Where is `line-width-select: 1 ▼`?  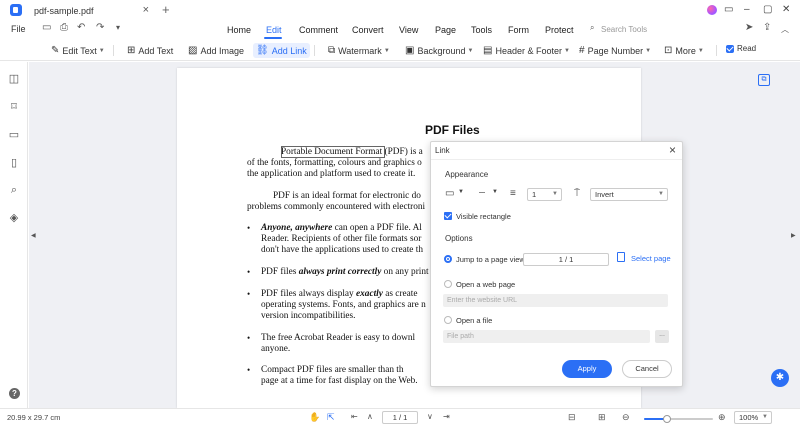 line-width-select: 1 ▼ is located at coordinates (544, 194).